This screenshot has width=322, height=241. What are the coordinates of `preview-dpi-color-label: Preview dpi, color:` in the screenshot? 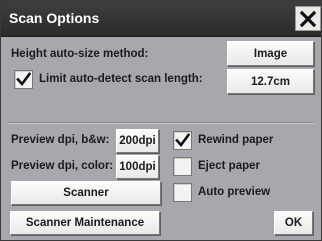 It's located at (62, 166).